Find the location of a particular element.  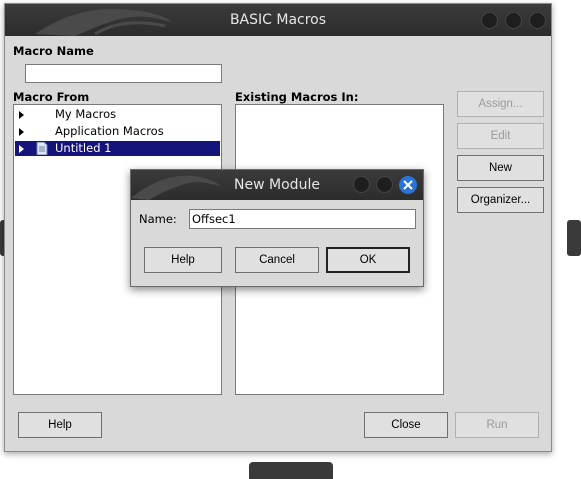

window-titlebar: BASIC Macros is located at coordinates (278, 20).